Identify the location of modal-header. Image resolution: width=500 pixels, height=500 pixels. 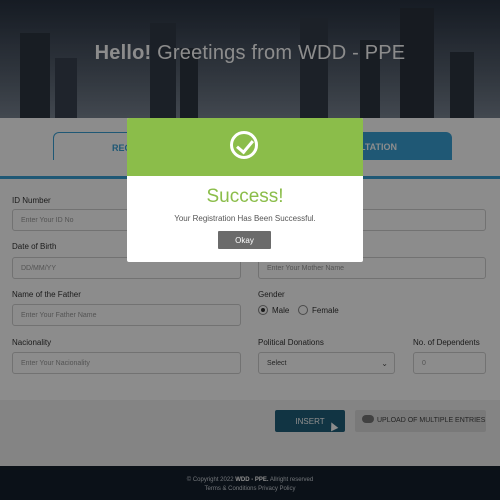
(245, 147).